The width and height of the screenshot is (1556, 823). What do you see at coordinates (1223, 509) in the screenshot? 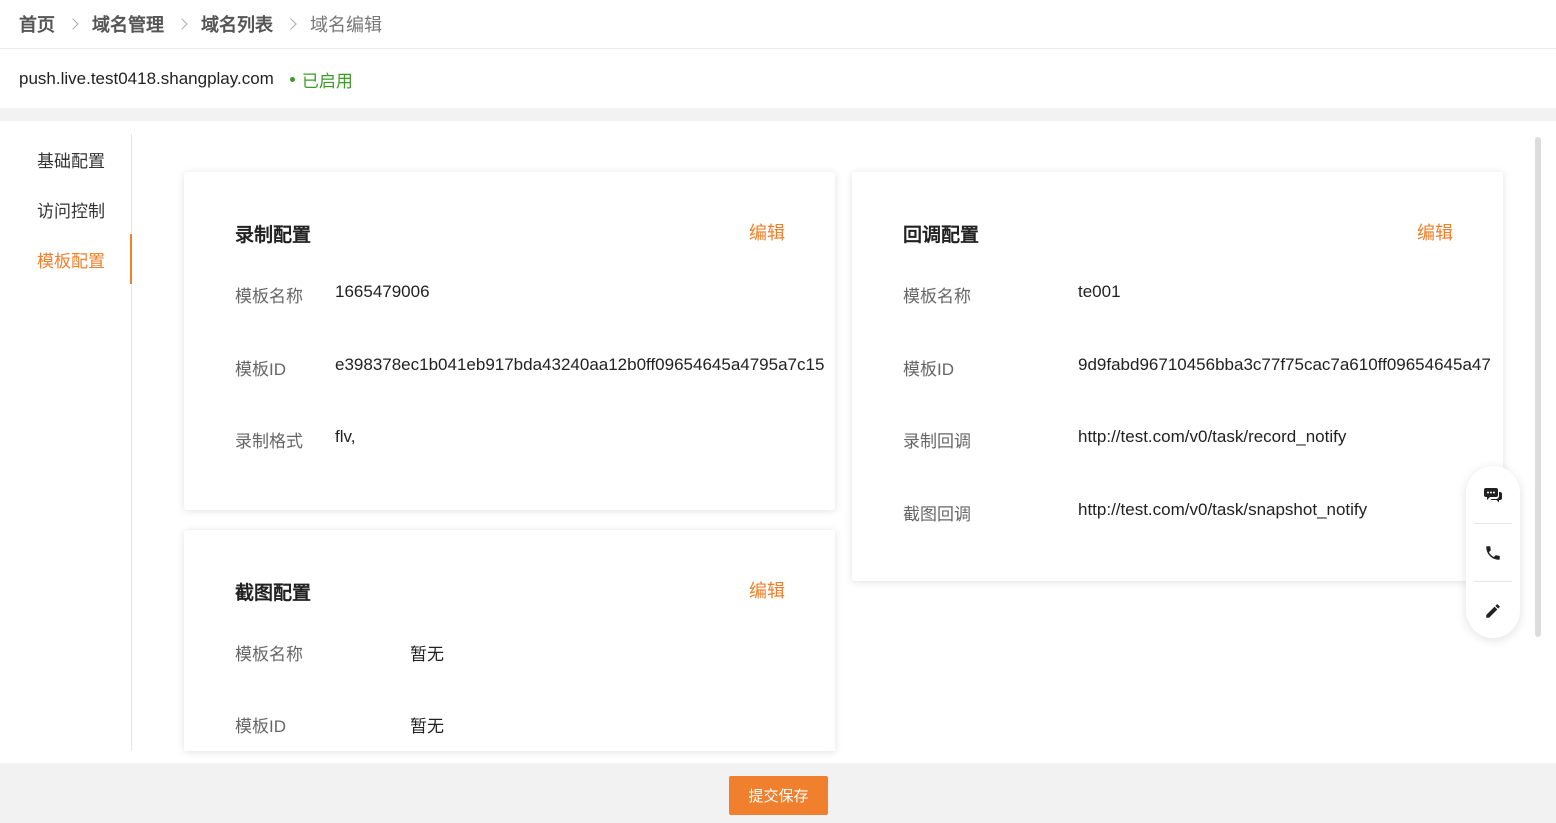
I see `row-value: http://test.com/v0/task/snapshot_notify` at bounding box center [1223, 509].